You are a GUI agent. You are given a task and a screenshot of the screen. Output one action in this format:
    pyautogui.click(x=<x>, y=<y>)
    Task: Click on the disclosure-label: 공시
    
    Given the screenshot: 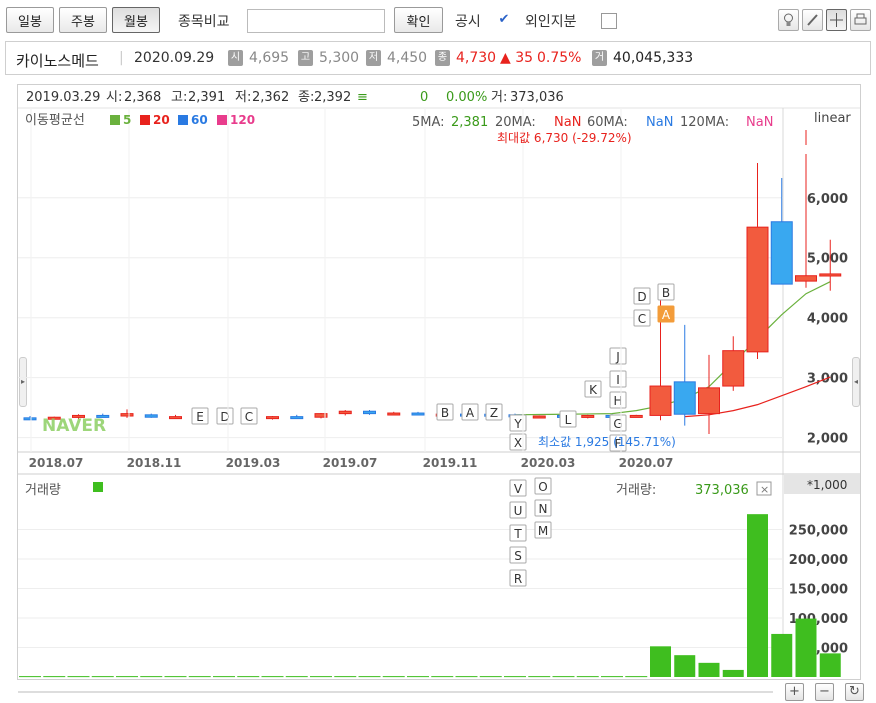 What is the action you would take?
    pyautogui.click(x=468, y=22)
    